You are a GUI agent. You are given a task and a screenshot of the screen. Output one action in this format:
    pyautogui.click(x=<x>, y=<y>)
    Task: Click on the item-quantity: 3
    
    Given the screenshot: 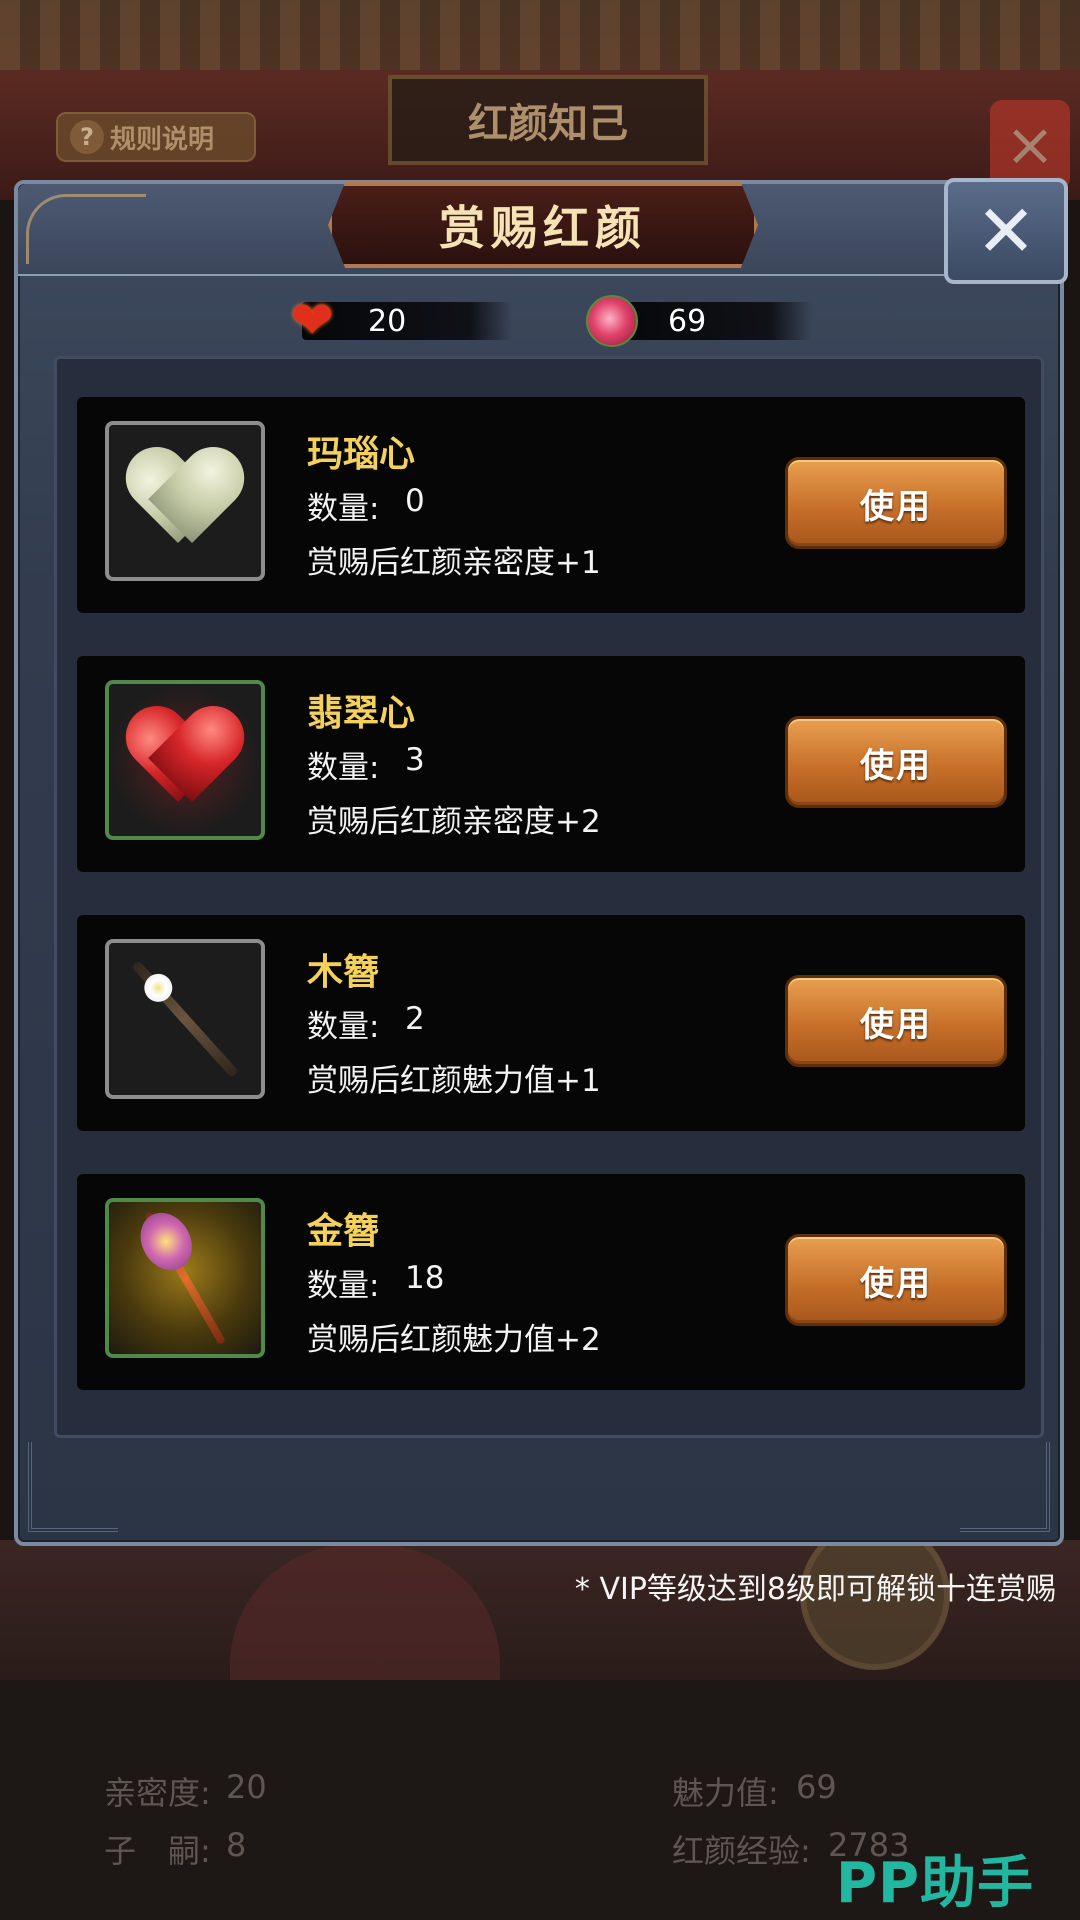 What is the action you would take?
    pyautogui.click(x=415, y=760)
    